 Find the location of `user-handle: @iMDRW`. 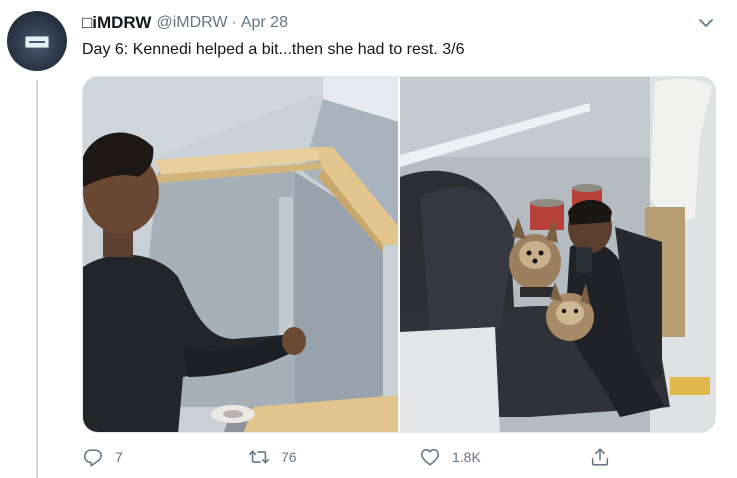

user-handle: @iMDRW is located at coordinates (191, 23).